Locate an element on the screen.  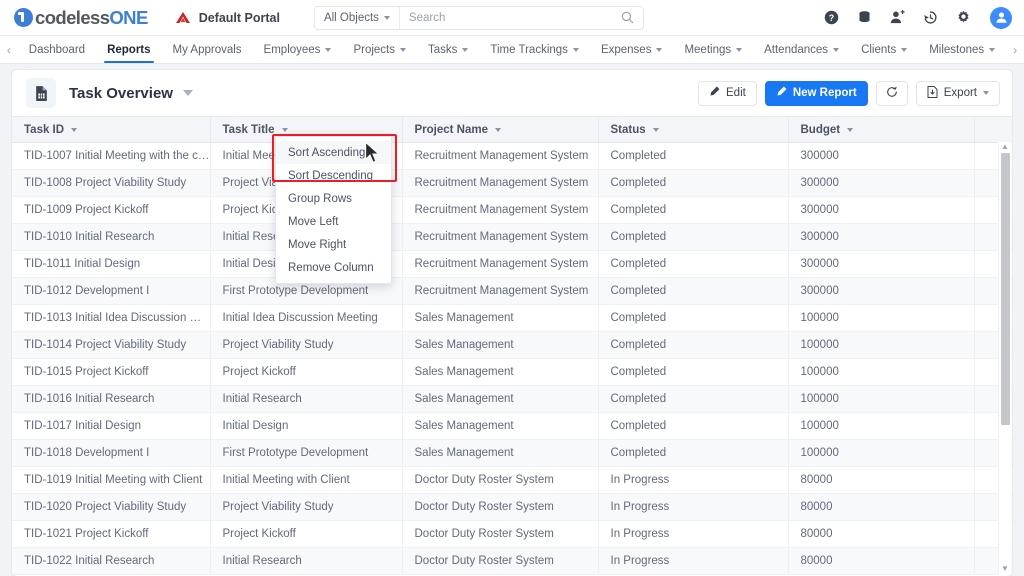
table-cell: TID-1014 Project Viability Study is located at coordinates (111, 345).